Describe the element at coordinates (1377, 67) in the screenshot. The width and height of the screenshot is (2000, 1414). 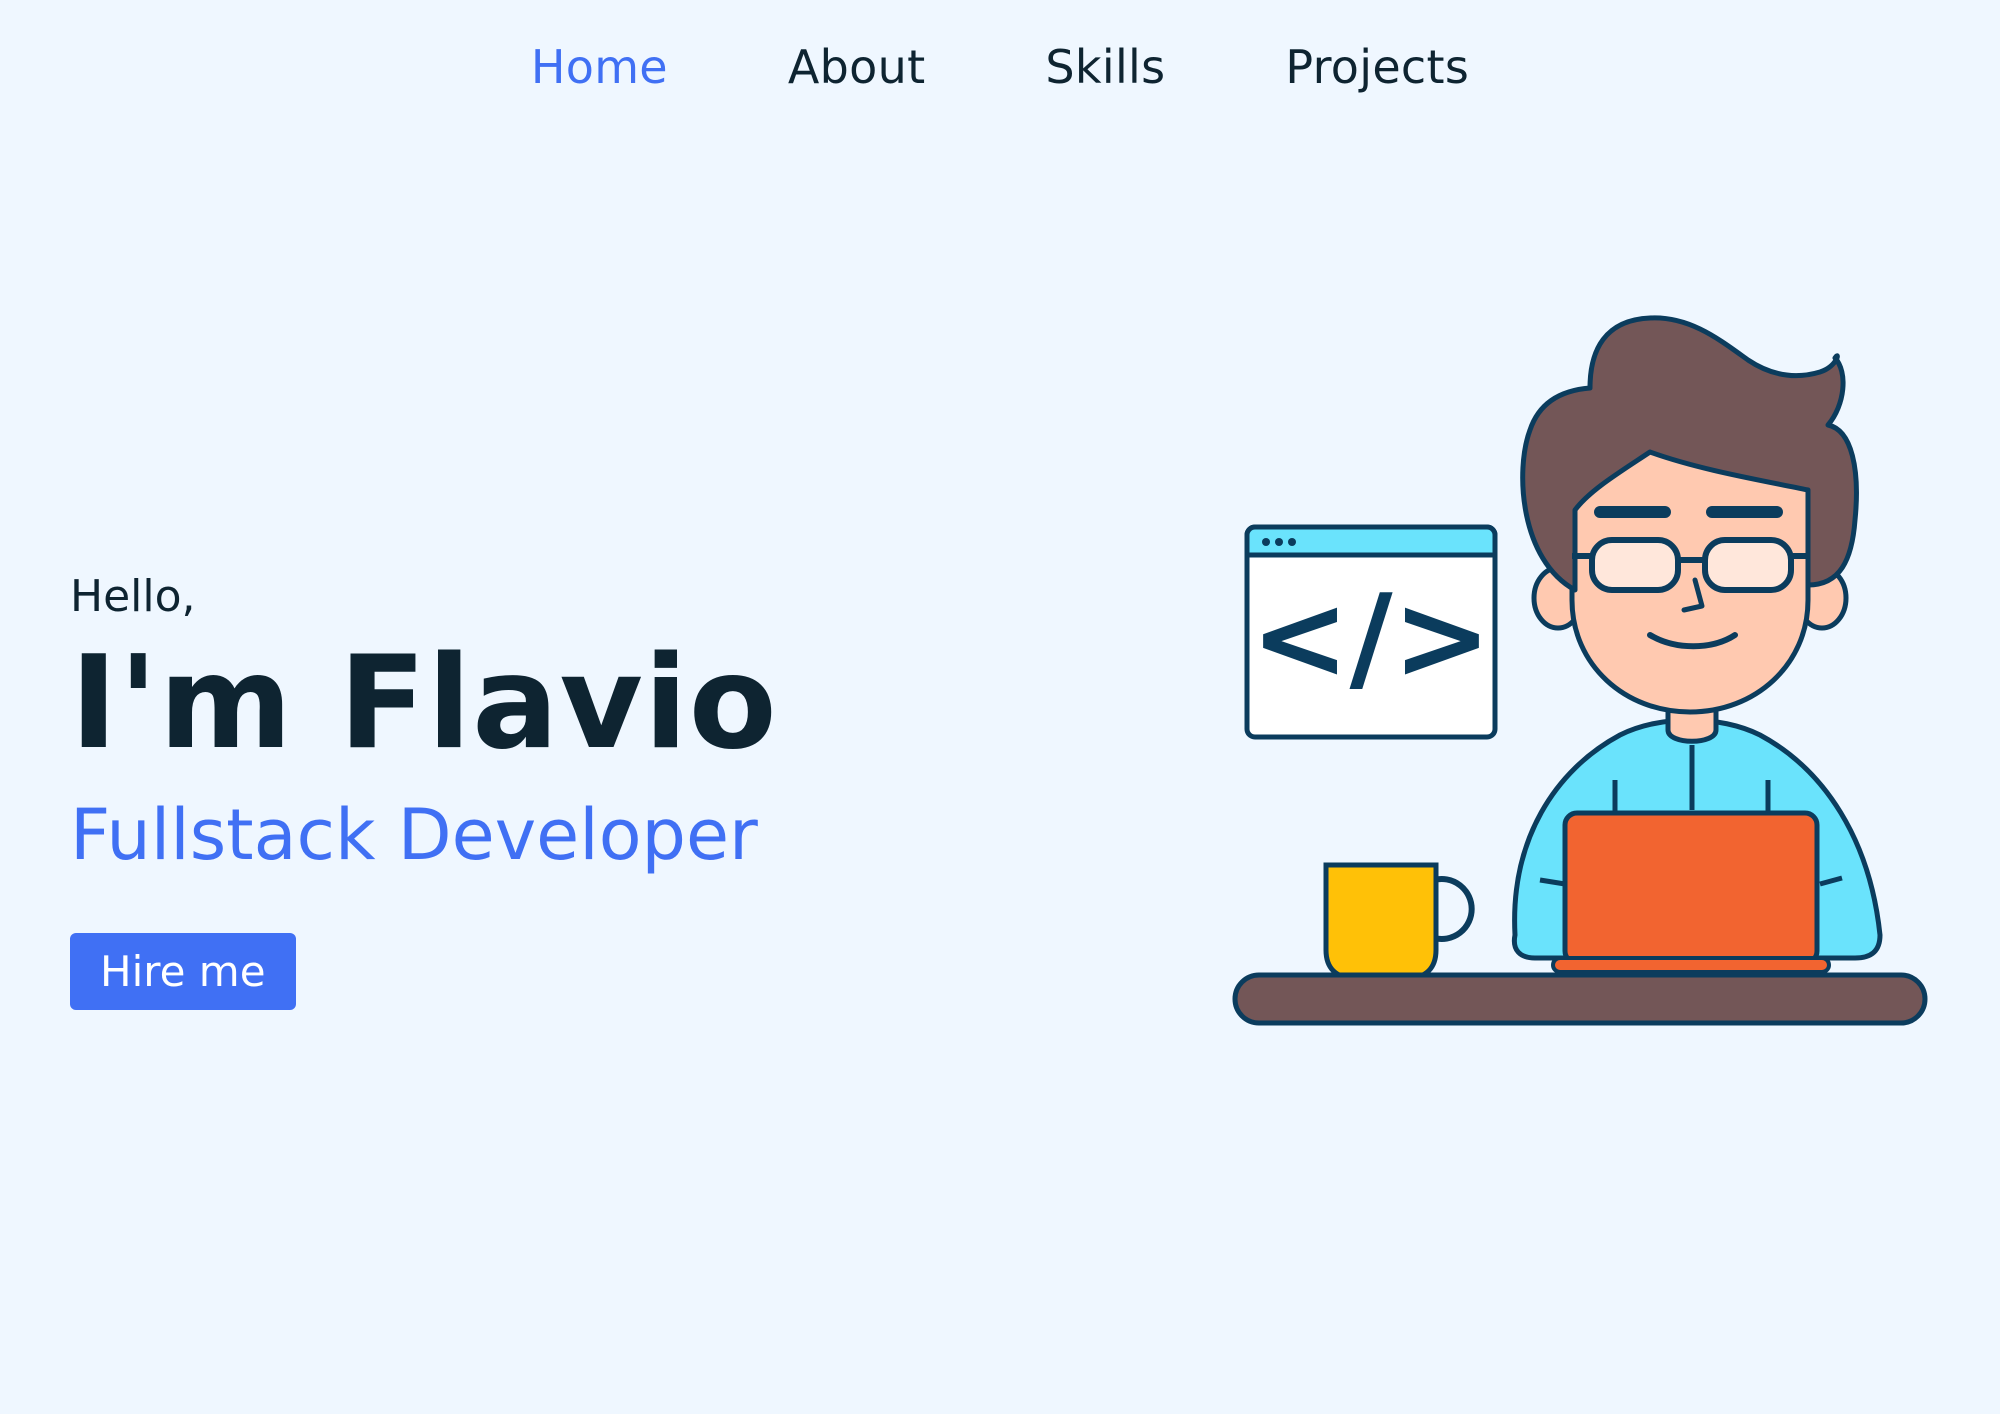
I see `nav-projects-link: Projects` at that location.